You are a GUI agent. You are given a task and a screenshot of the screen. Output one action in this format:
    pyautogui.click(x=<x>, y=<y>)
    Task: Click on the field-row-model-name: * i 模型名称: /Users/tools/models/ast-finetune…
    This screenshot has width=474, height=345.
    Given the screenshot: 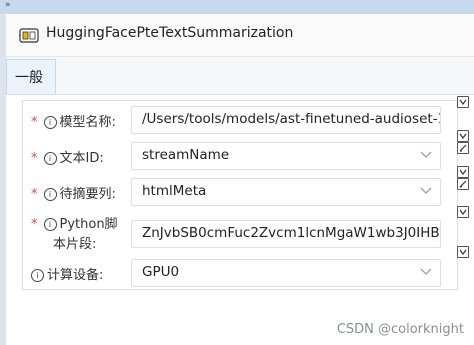 What is the action you would take?
    pyautogui.click(x=240, y=119)
    